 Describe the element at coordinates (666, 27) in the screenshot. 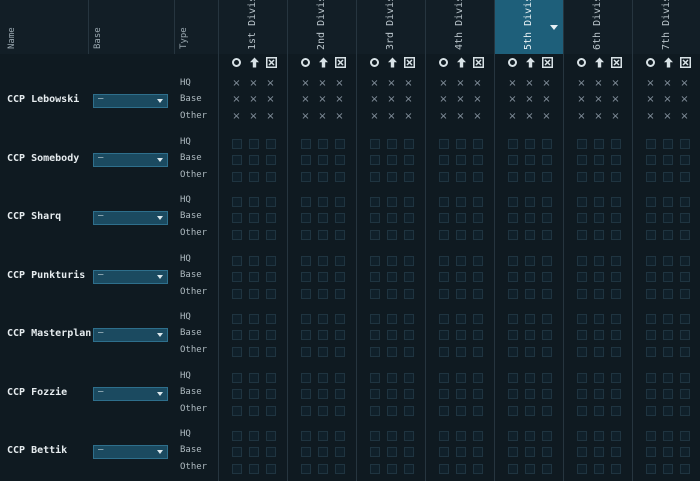

I see `division-header: 7th Divisi` at that location.